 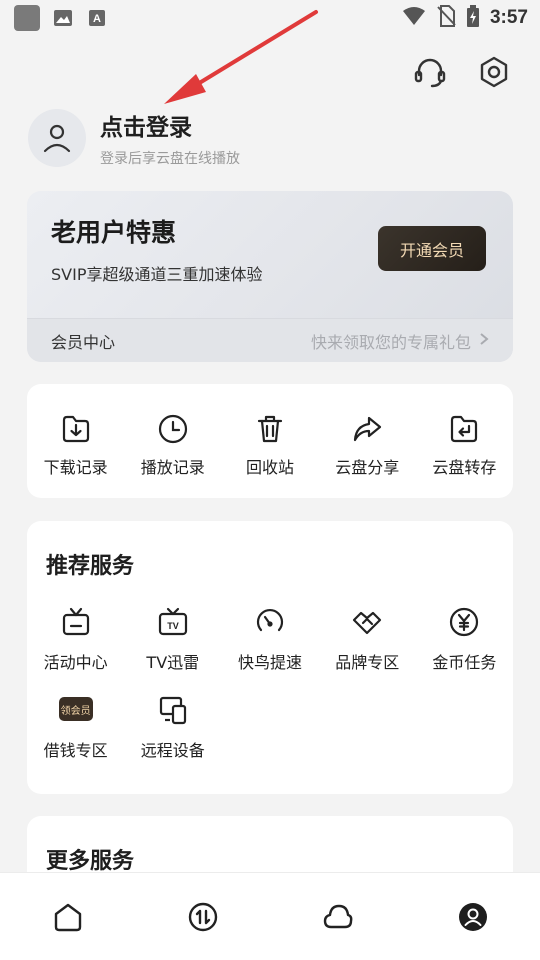 What do you see at coordinates (508, 17) in the screenshot?
I see `clock-time: 3:57` at bounding box center [508, 17].